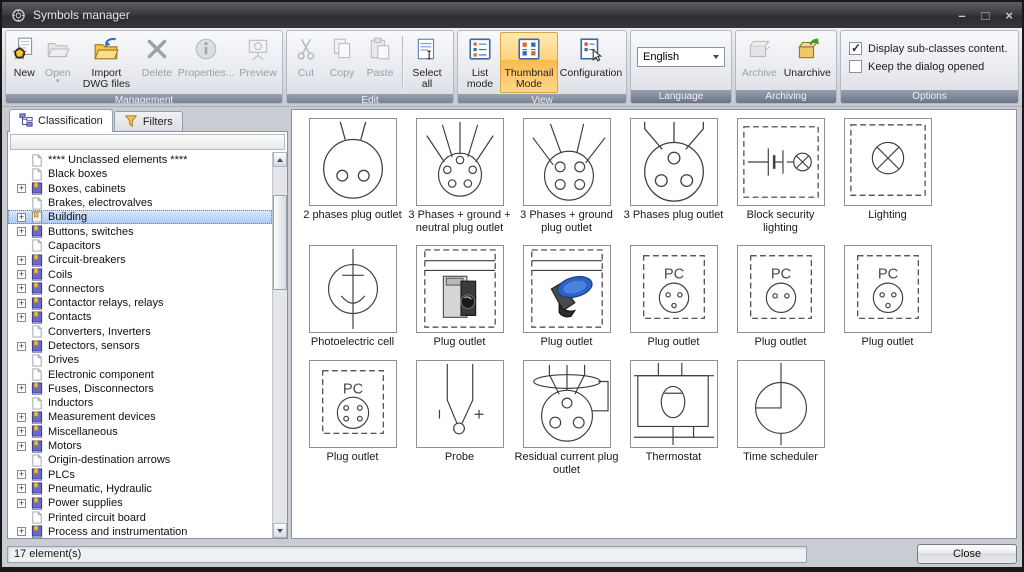 The width and height of the screenshot is (1024, 572). I want to click on tab-filters: Filters, so click(148, 121).